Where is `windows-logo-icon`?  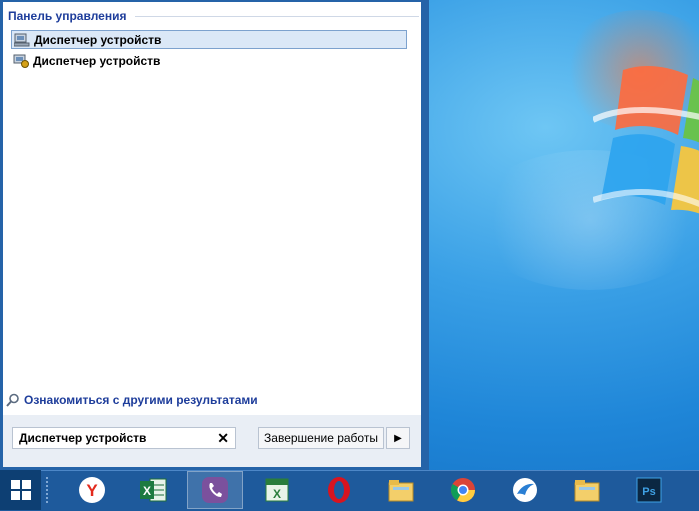
windows-logo-icon is located at coordinates (646, 140).